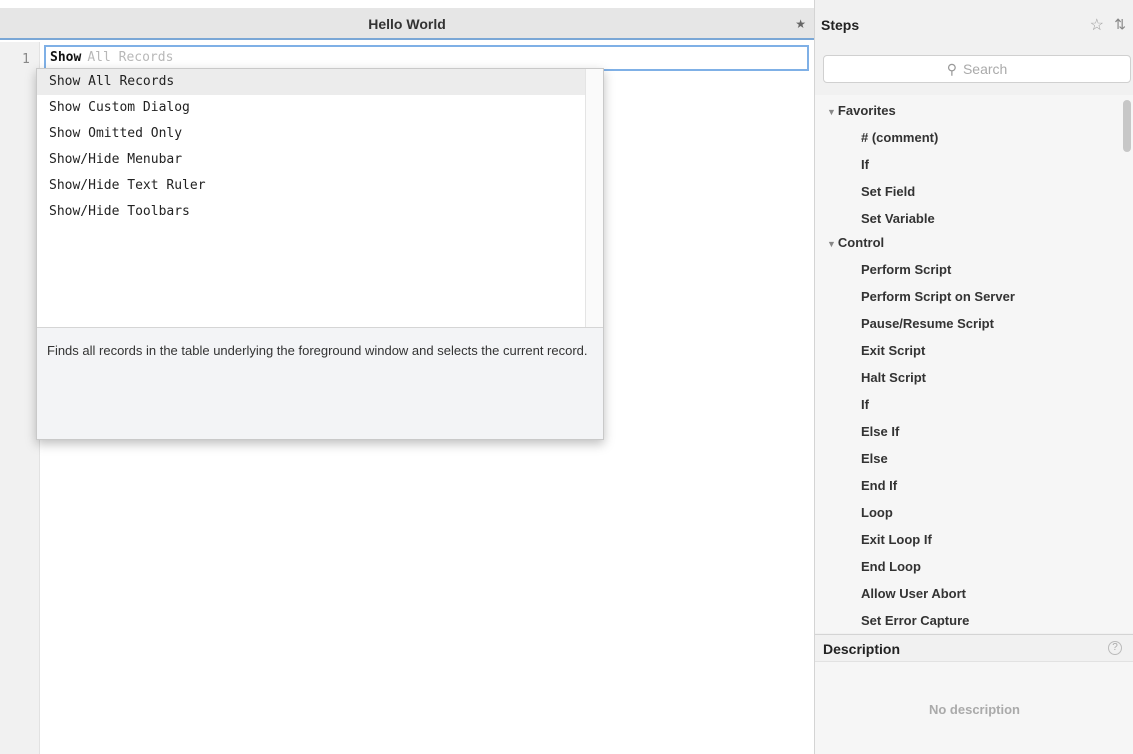 The height and width of the screenshot is (754, 1133). What do you see at coordinates (311, 108) in the screenshot?
I see `autocomplete-item: Show Custom Dialog` at bounding box center [311, 108].